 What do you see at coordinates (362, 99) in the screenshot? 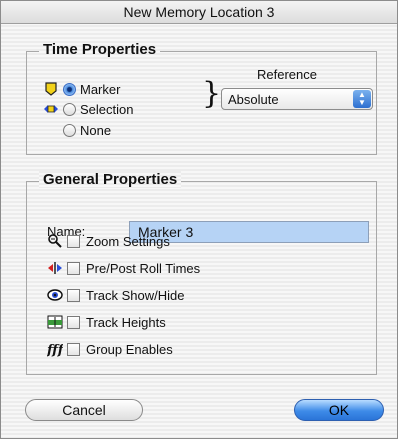
I see `popup-arrows-icon: ▲ ▼` at bounding box center [362, 99].